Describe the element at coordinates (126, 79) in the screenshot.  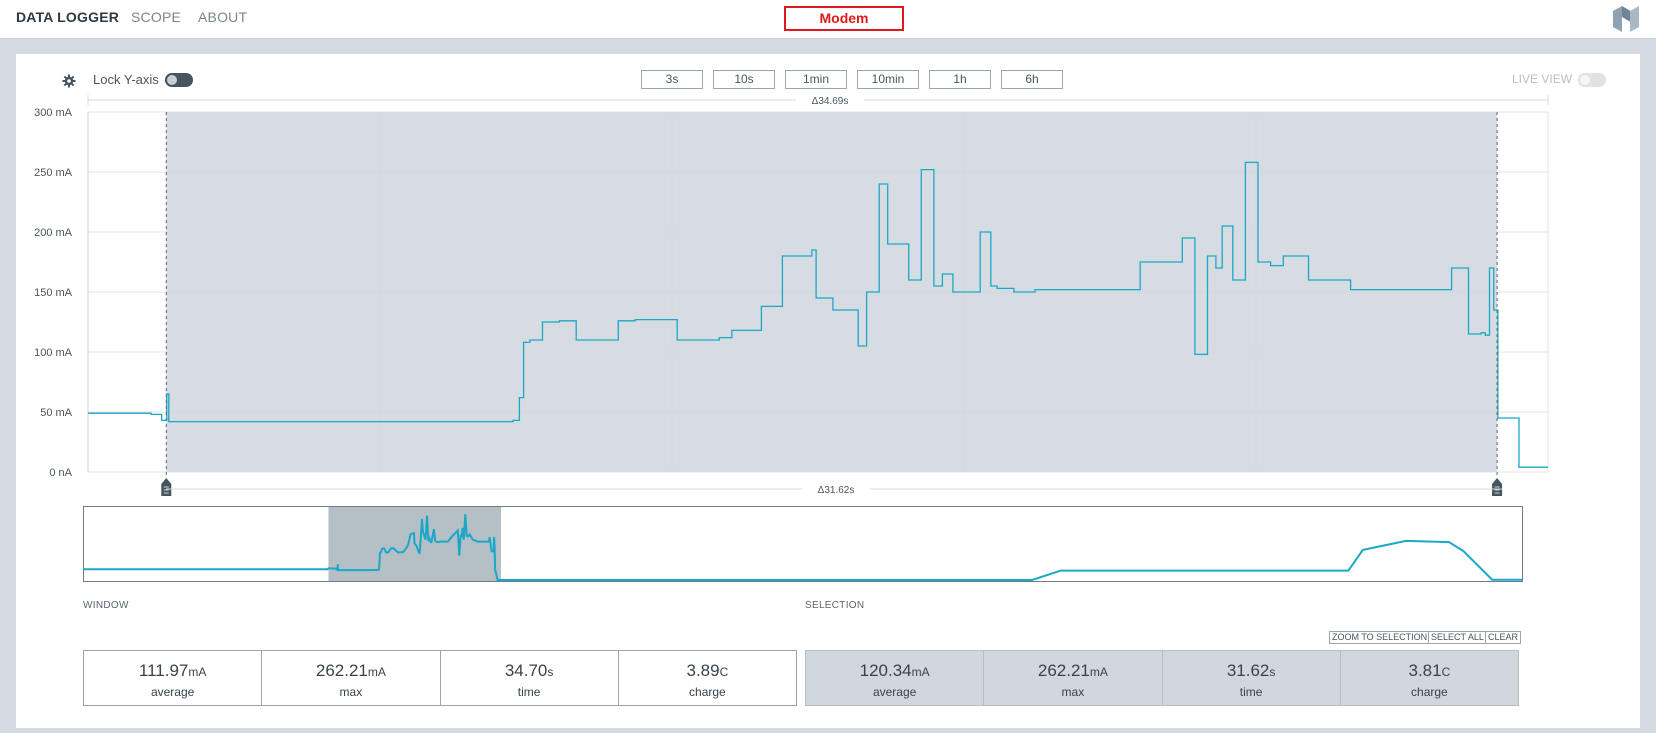
I see `lock-y-axis-label: Lock Y-axis` at that location.